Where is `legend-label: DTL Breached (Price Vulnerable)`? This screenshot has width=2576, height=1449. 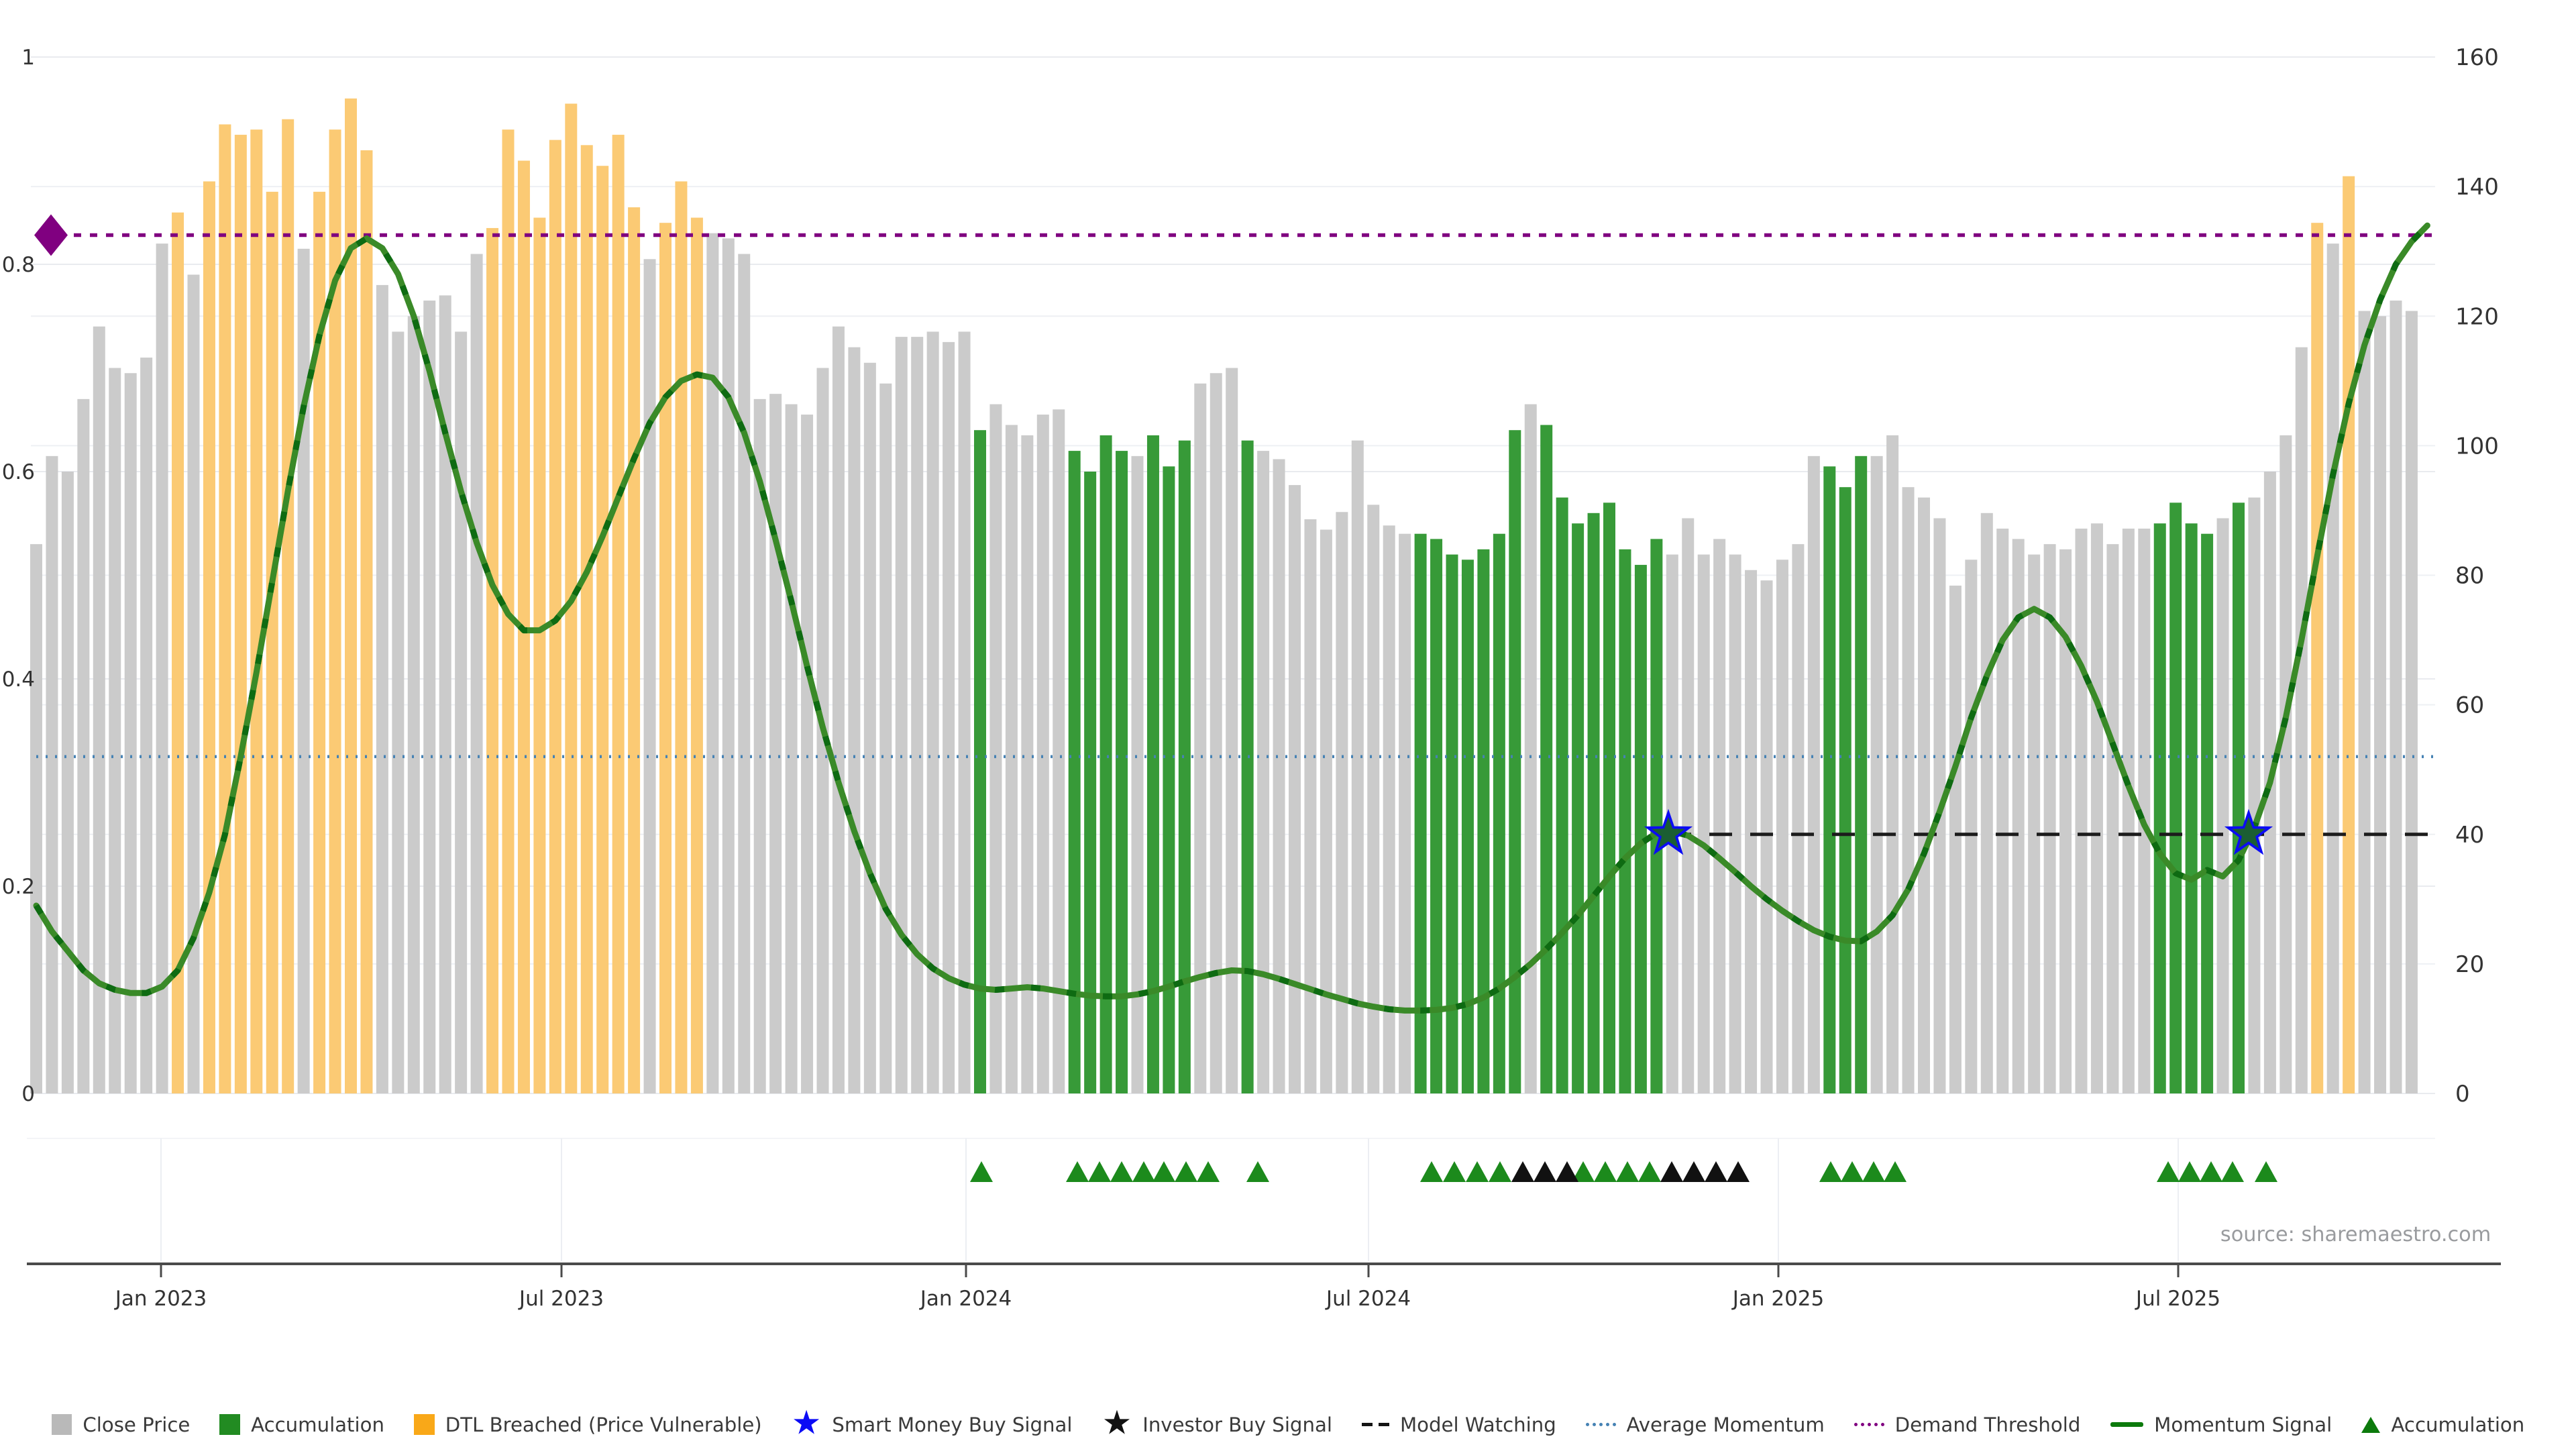
legend-label: DTL Breached (Price Vulnerable) is located at coordinates (603, 1424).